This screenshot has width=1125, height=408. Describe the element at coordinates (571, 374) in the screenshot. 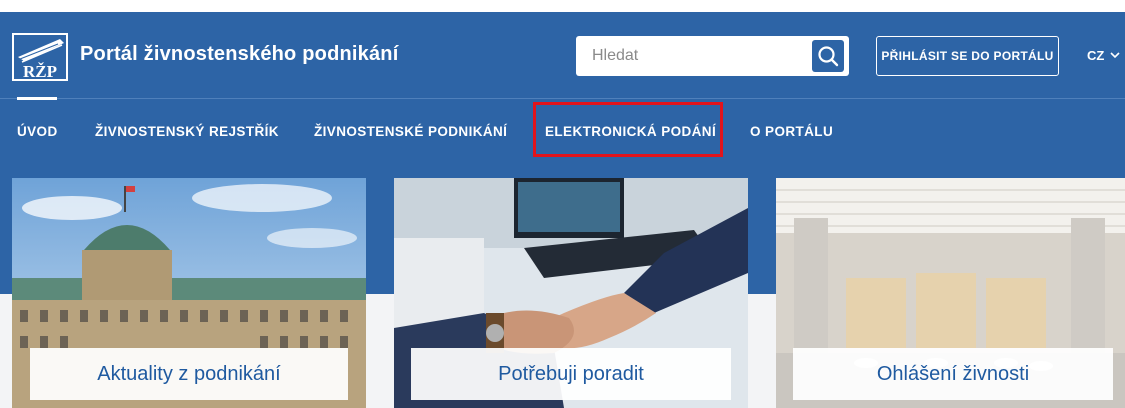

I see `tile-label-potrebuji-poradit: Potřebuji poradit` at that location.